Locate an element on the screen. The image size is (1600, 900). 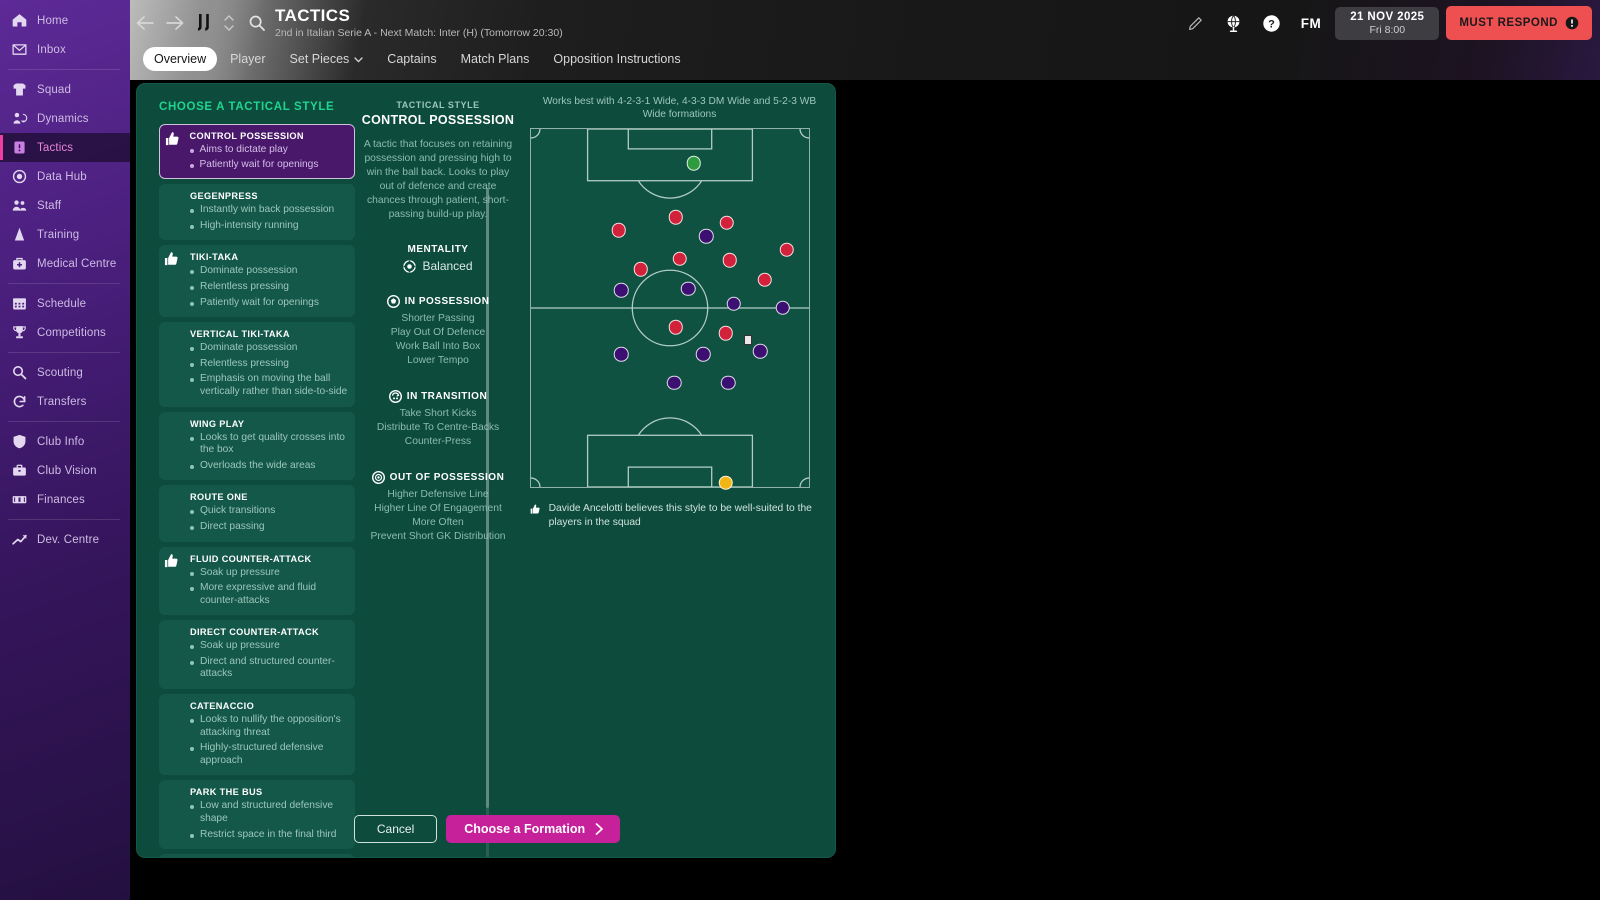
club-crest-icon is located at coordinates (205, 23).